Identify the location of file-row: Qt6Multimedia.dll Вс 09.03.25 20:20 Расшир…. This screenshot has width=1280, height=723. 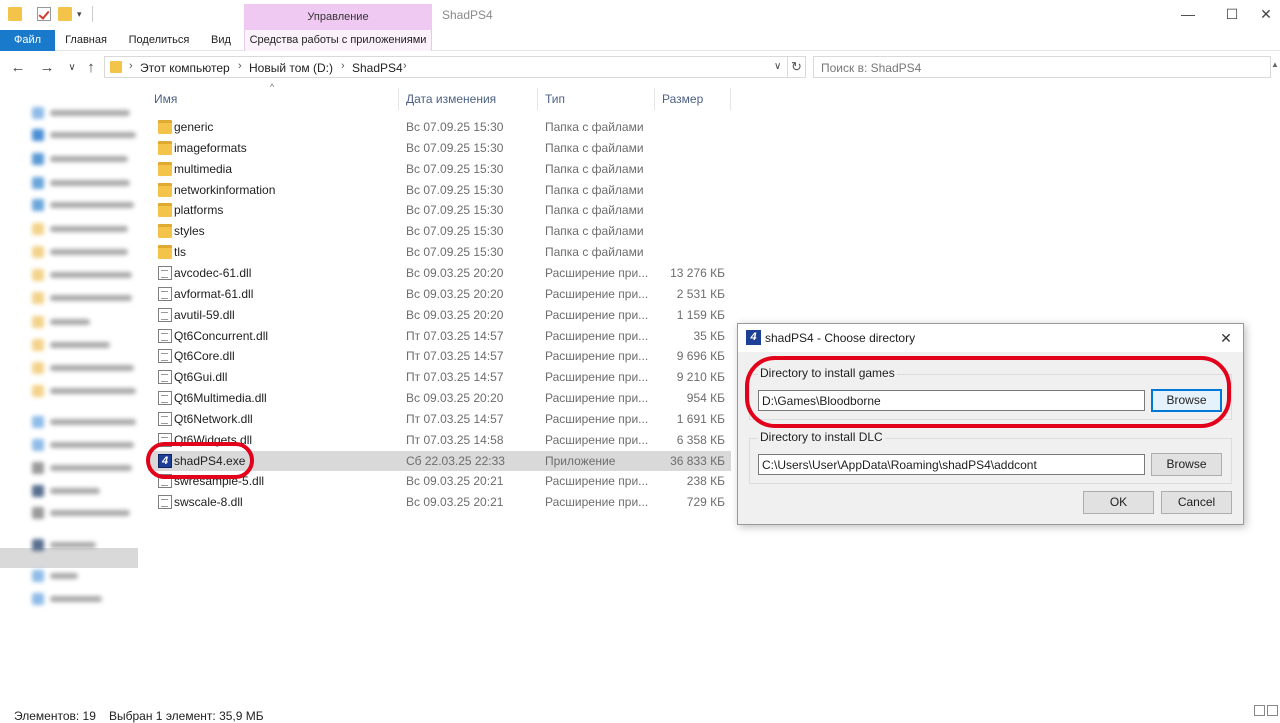
(439, 398).